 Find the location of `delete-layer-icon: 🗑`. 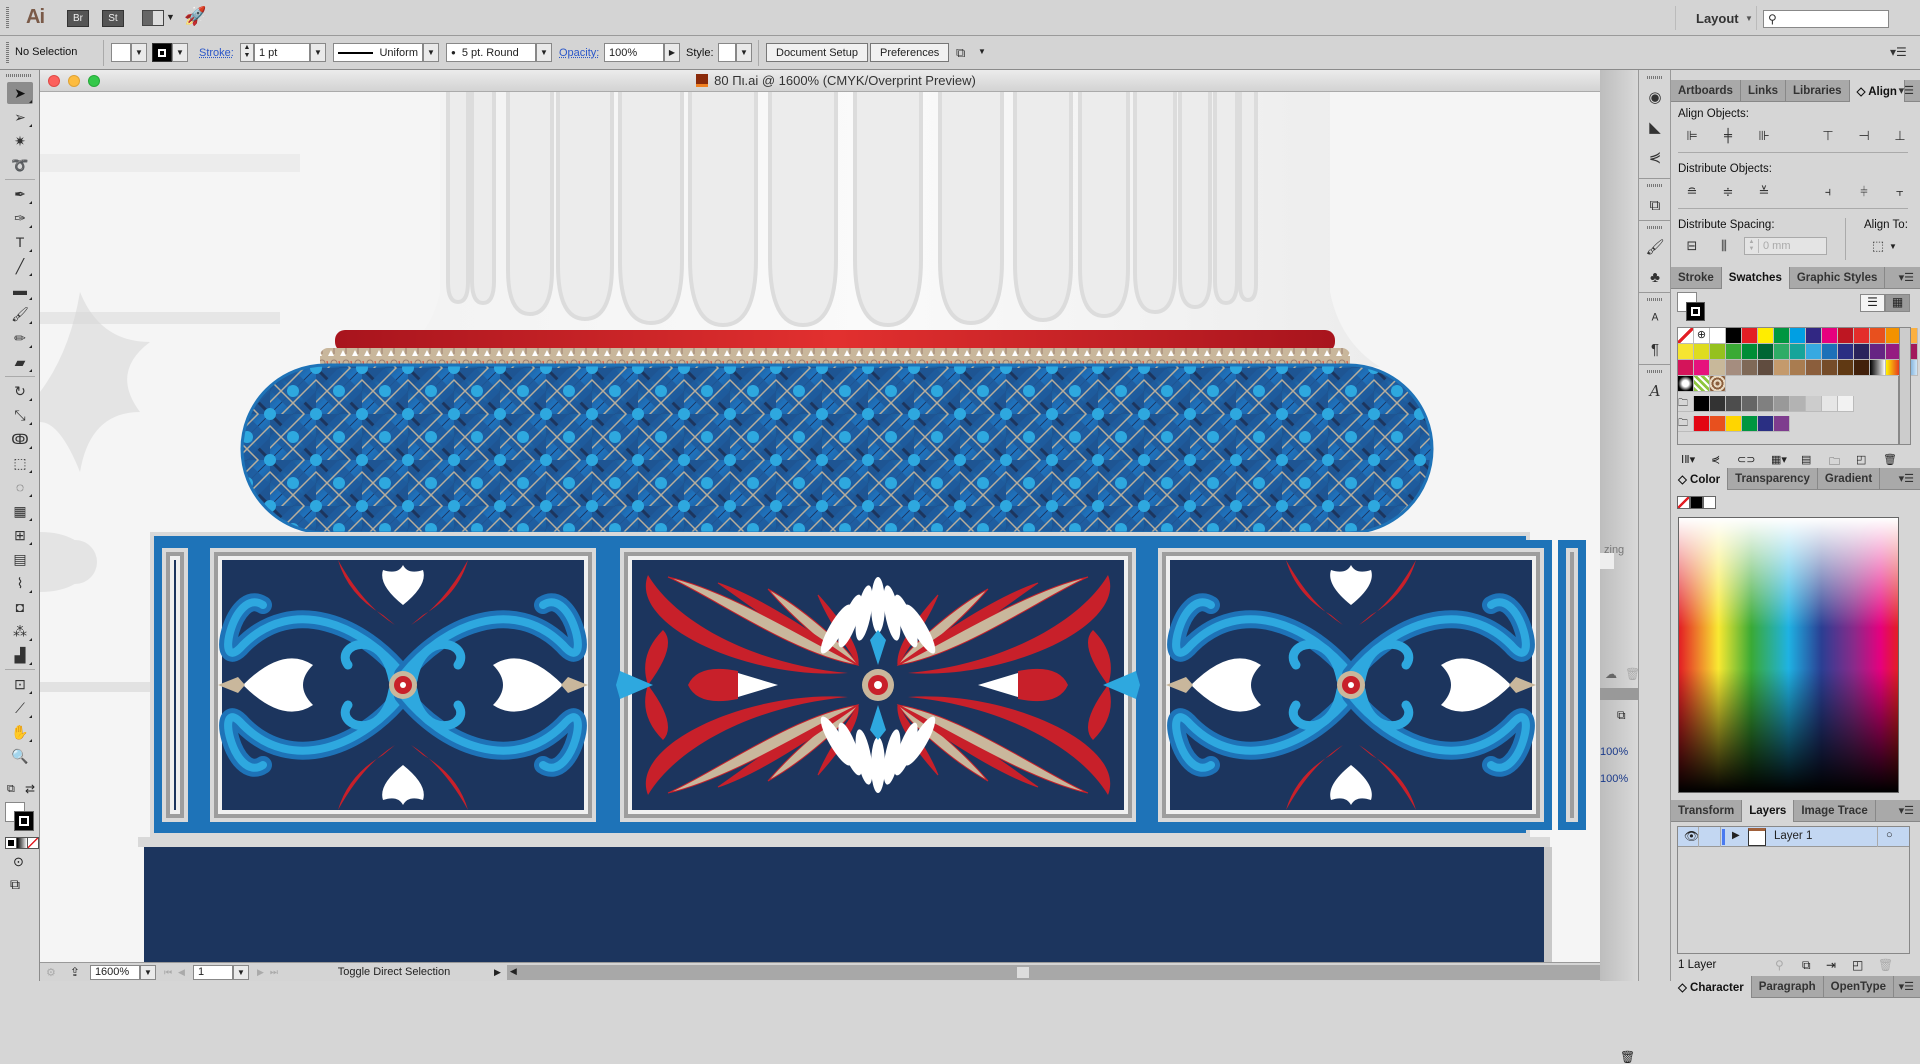

delete-layer-icon: 🗑 is located at coordinates (1885, 965).